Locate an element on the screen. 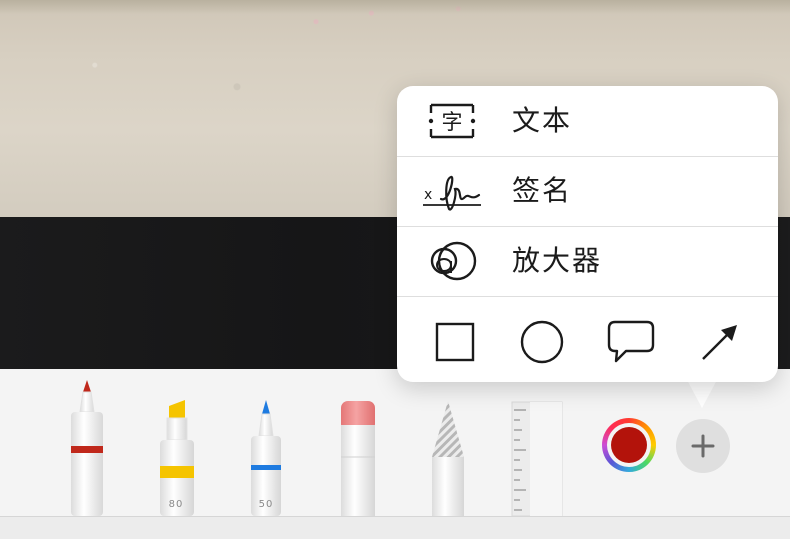  color-picker is located at coordinates (629, 445).